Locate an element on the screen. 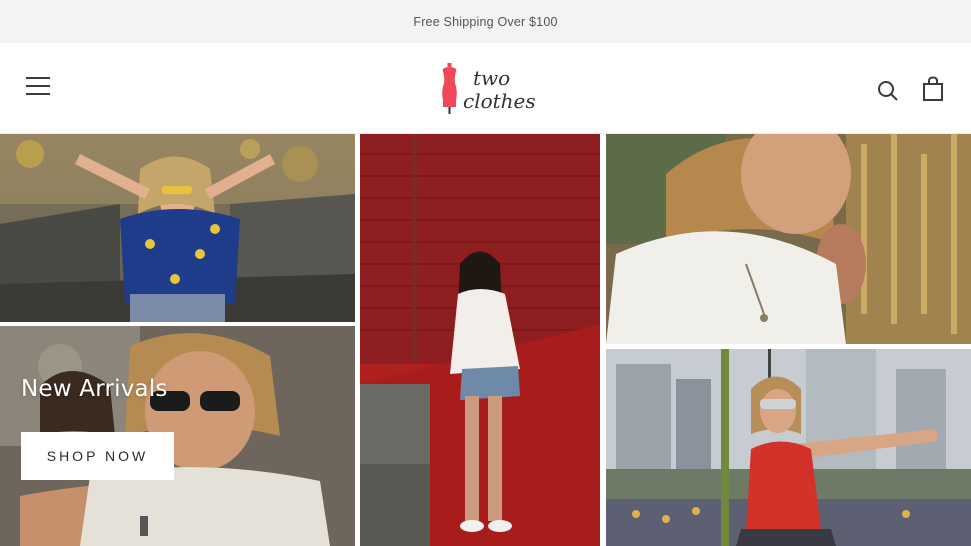  gallery-image-woman-pointing-amusement-park-art is located at coordinates (788, 447).